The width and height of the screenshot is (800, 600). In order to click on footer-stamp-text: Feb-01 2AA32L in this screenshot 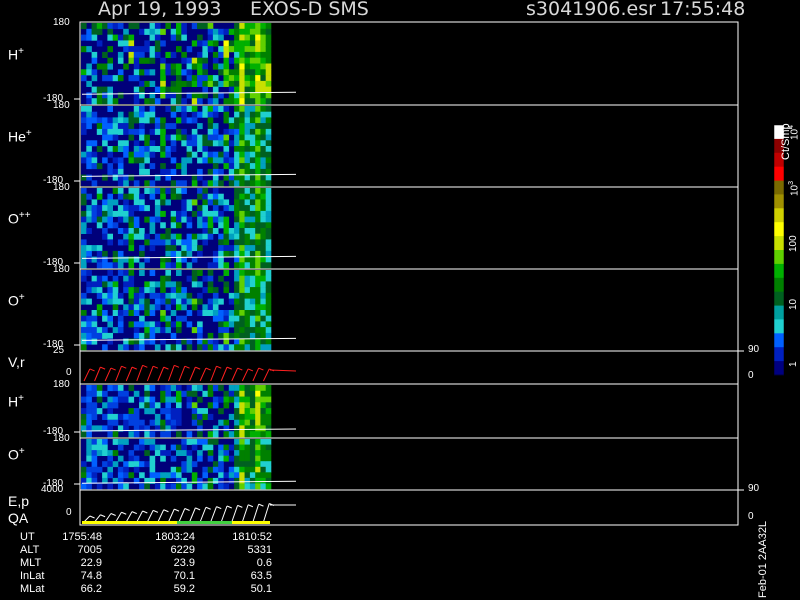, I will do `click(763, 559)`.